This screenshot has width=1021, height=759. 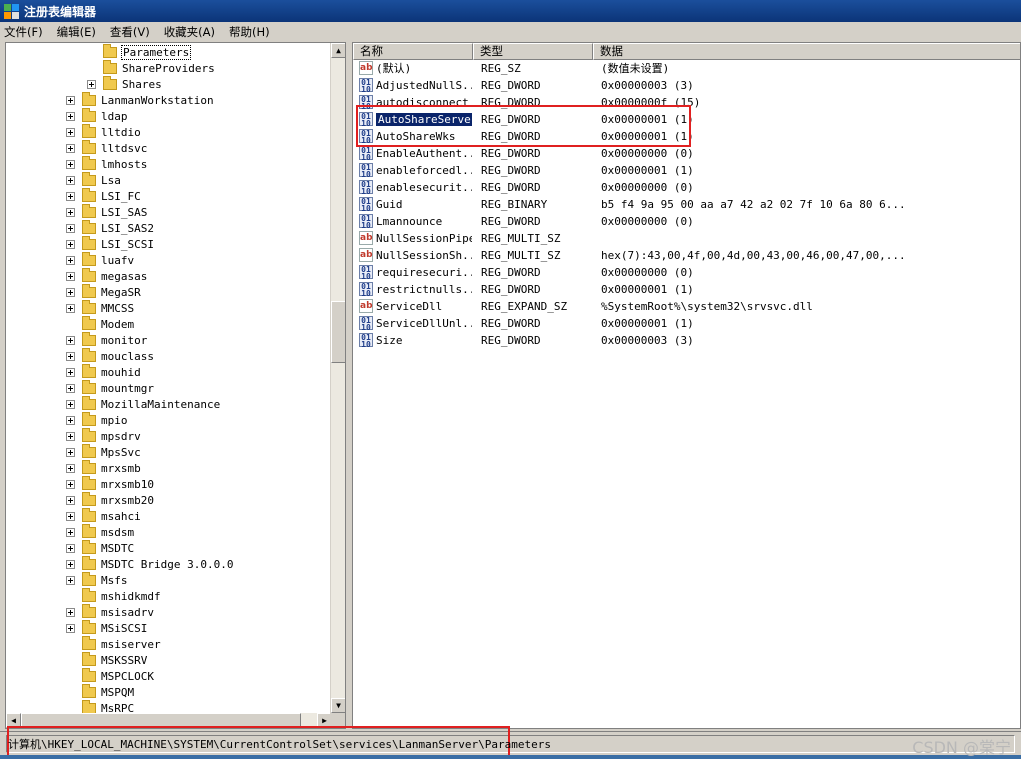 I want to click on tree-item: mrxsmb10, so click(x=110, y=483).